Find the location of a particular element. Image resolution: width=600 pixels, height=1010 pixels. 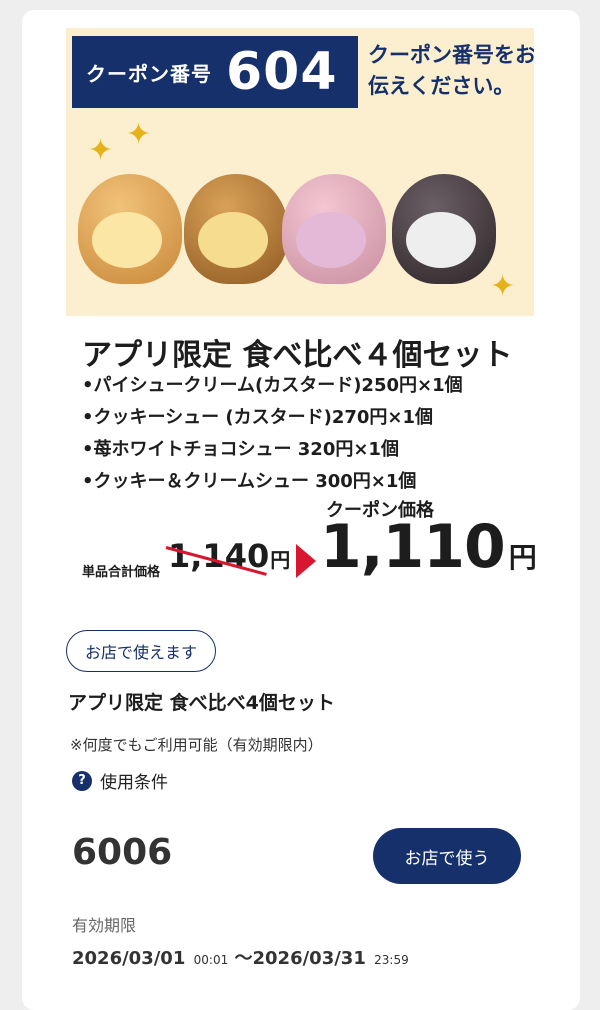

cream-puff-pie is located at coordinates (130, 229).